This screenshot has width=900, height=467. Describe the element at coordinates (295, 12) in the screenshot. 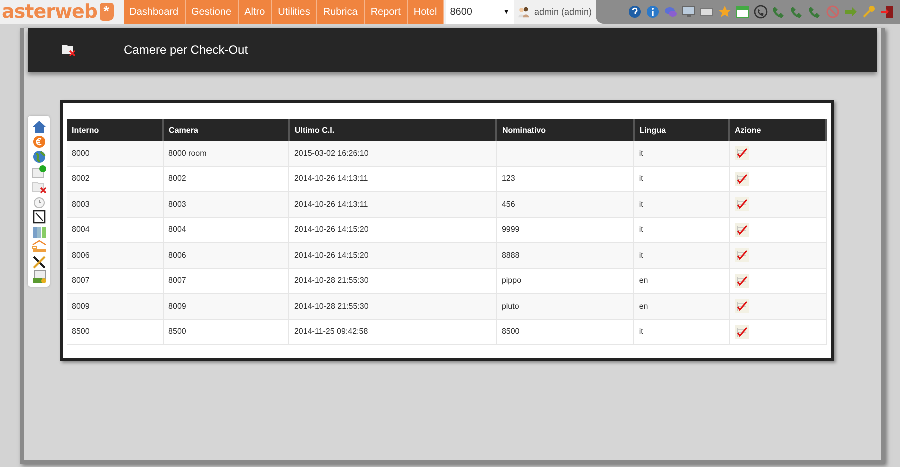

I see `menu-item: Utilities` at that location.